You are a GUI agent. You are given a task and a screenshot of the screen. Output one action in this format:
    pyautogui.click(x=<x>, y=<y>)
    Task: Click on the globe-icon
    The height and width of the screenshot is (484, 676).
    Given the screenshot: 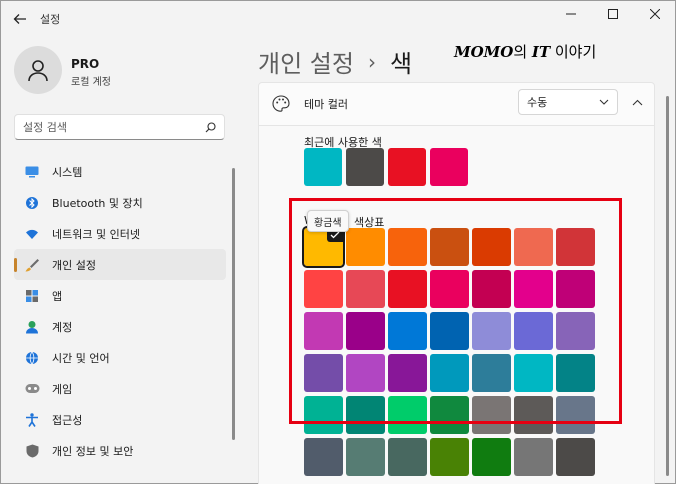 What is the action you would take?
    pyautogui.click(x=32, y=358)
    